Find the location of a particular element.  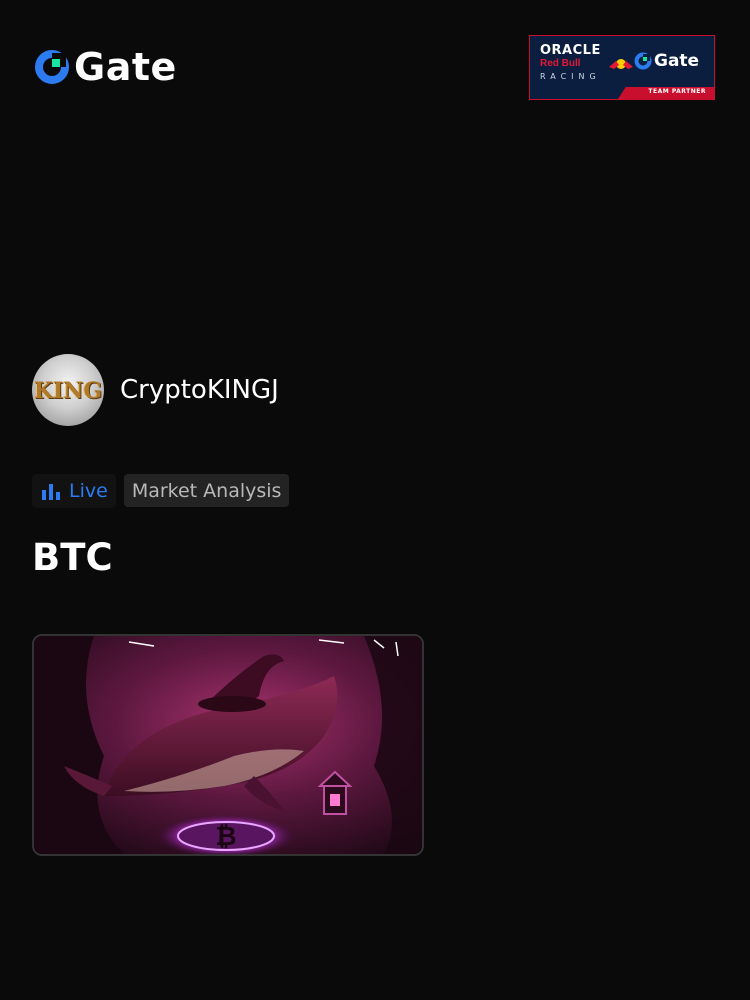

gate-logo: Gate is located at coordinates (105, 67).